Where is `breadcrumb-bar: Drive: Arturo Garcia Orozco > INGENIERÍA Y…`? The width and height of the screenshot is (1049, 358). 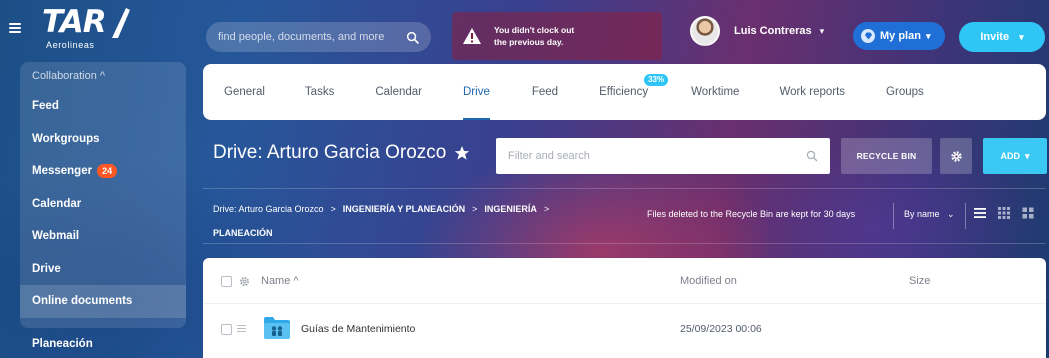 breadcrumb-bar: Drive: Arturo Garcia Orozco > INGENIERÍA Y… is located at coordinates (624, 216).